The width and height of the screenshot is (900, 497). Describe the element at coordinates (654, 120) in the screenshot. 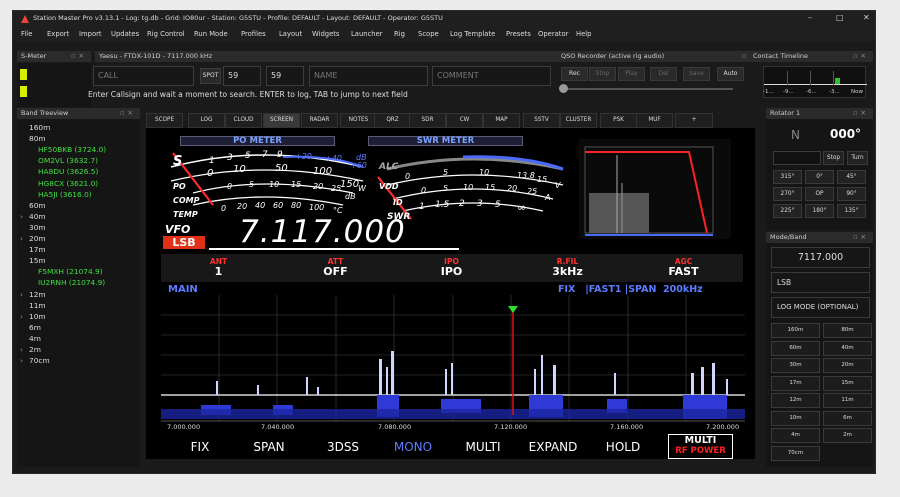

I see `tab-muf: MUF` at that location.